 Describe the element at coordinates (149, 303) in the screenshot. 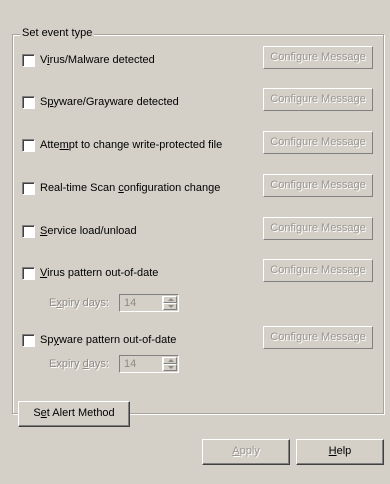

I see `virus-expiry-spinner: 14` at that location.